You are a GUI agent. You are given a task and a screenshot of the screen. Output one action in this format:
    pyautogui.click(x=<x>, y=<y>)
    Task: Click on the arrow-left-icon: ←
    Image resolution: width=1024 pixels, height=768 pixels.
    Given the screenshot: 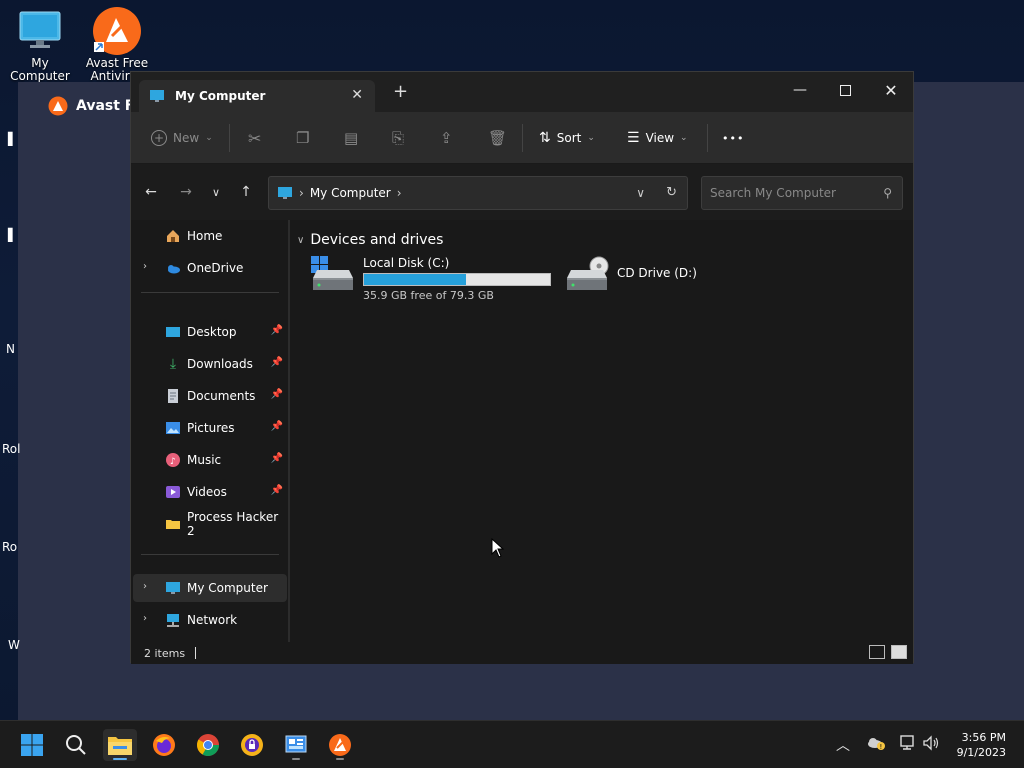 What is the action you would take?
    pyautogui.click(x=151, y=192)
    